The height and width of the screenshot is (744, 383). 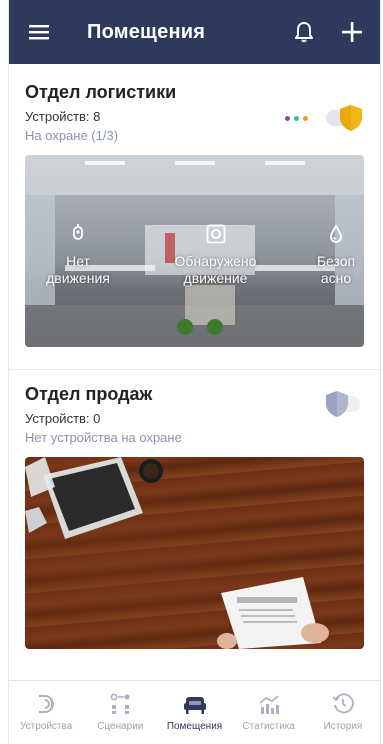 What do you see at coordinates (194, 726) in the screenshot?
I see `tab-label: Помещения` at bounding box center [194, 726].